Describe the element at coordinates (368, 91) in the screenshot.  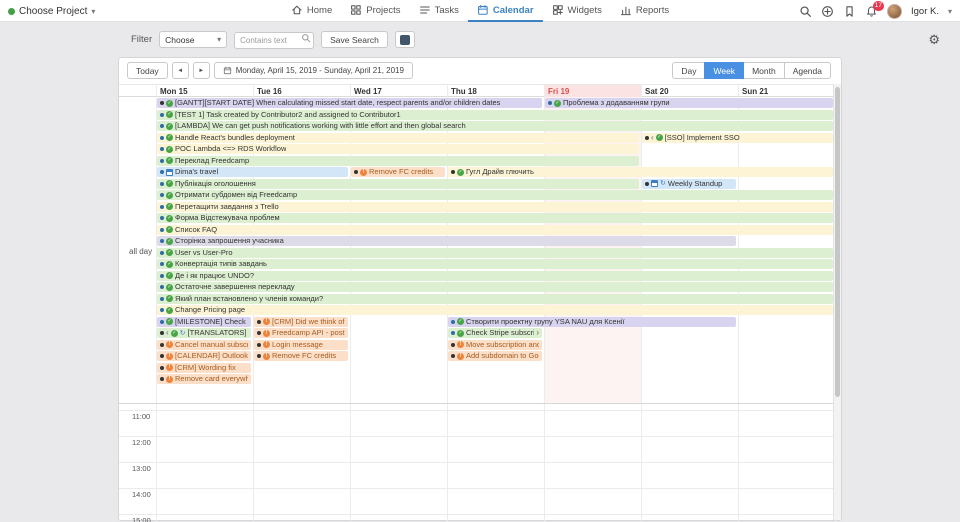
I see `day-header-wed: Wed 17` at that location.